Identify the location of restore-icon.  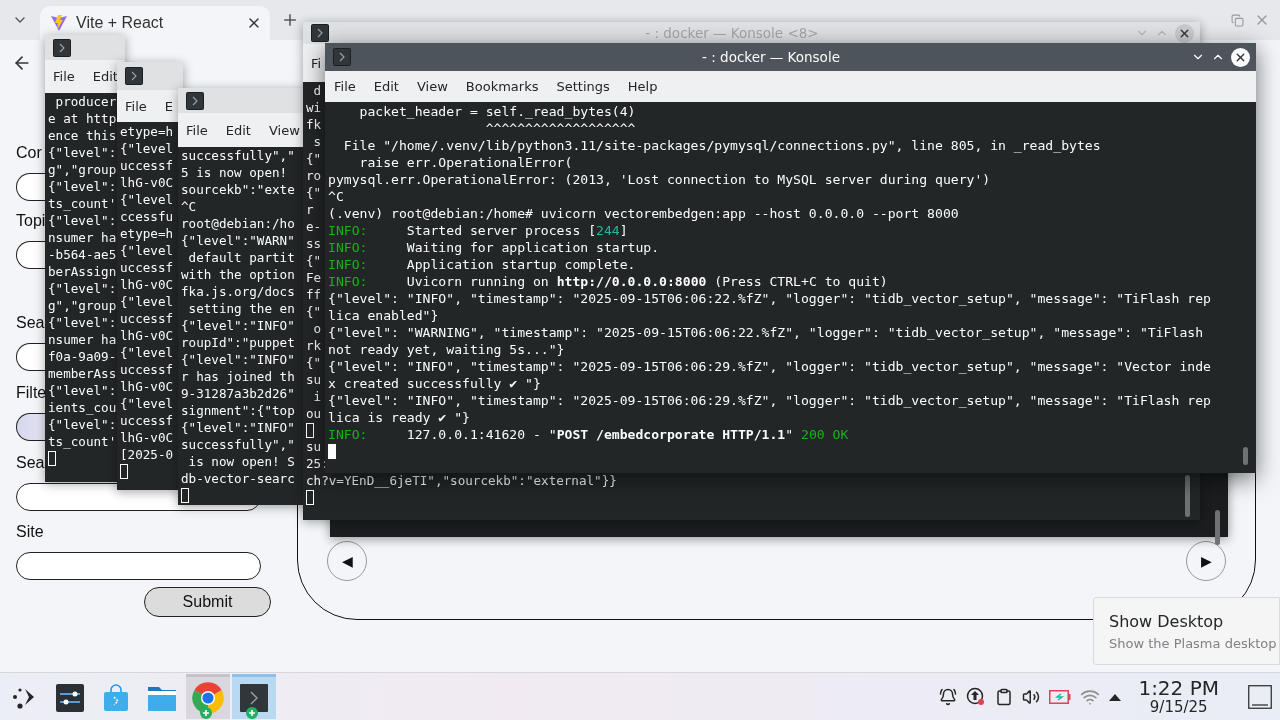
(1237, 20).